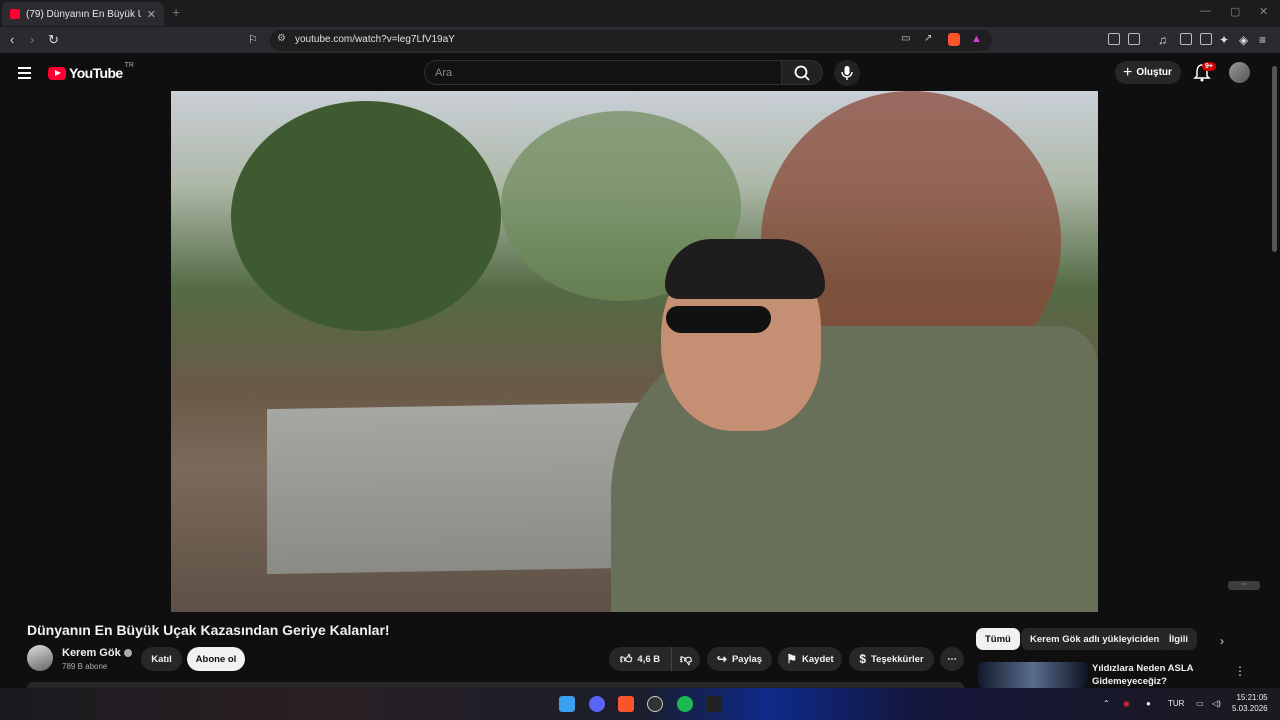 The height and width of the screenshot is (720, 1280). I want to click on save-label: Kaydet, so click(818, 659).